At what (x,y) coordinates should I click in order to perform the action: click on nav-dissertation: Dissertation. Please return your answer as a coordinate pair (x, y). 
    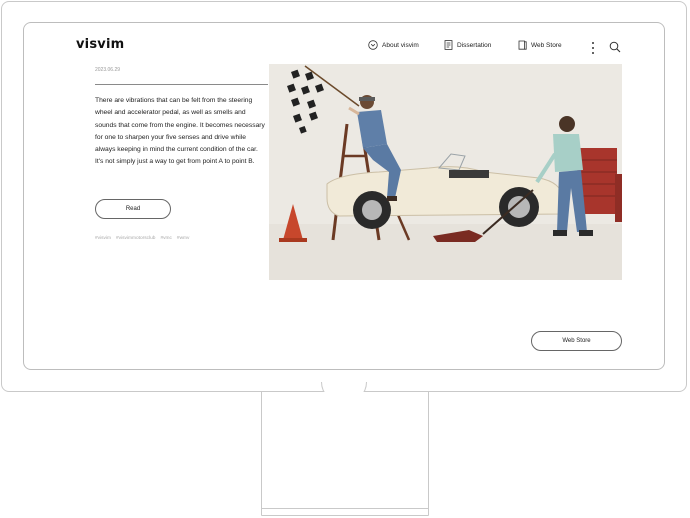
    Looking at the image, I should click on (467, 45).